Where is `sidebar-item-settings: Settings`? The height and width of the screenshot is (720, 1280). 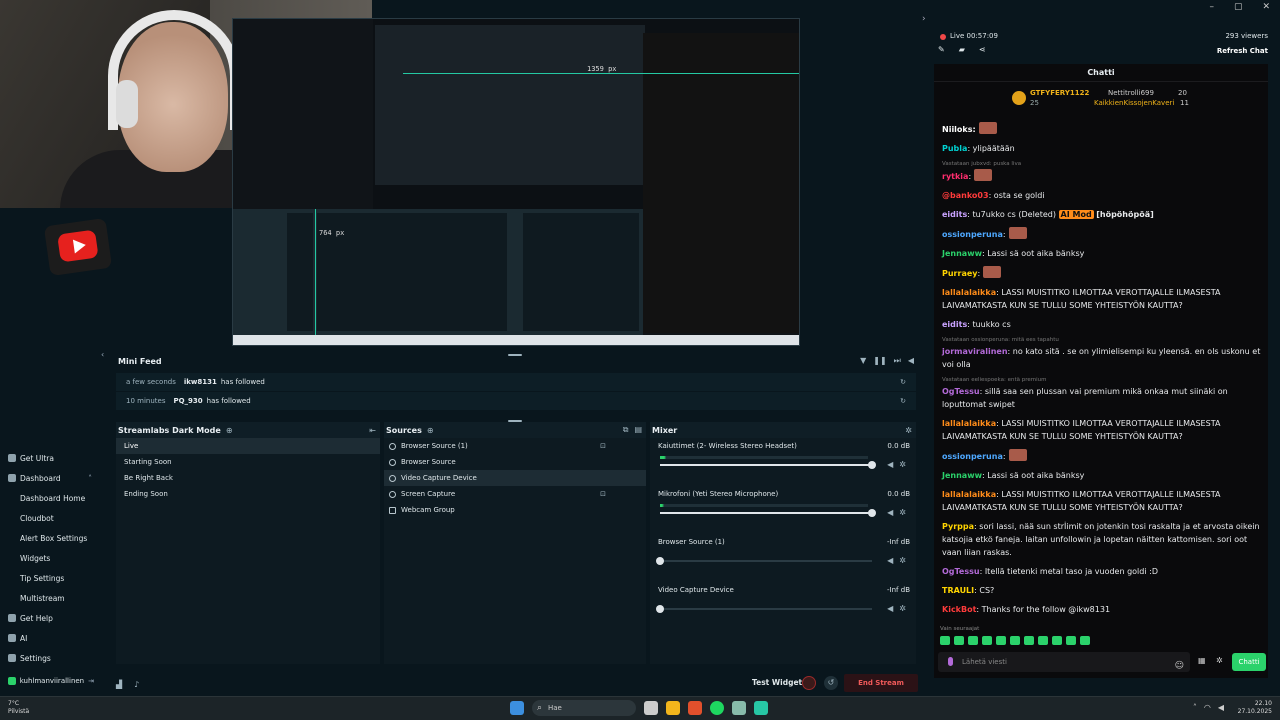 sidebar-item-settings: Settings is located at coordinates (50, 658).